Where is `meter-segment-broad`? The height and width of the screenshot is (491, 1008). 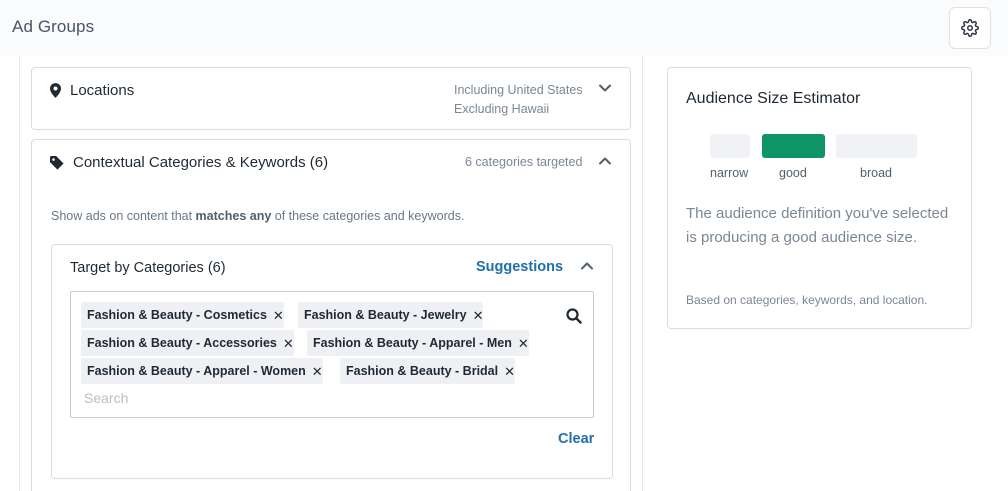
meter-segment-broad is located at coordinates (876, 146).